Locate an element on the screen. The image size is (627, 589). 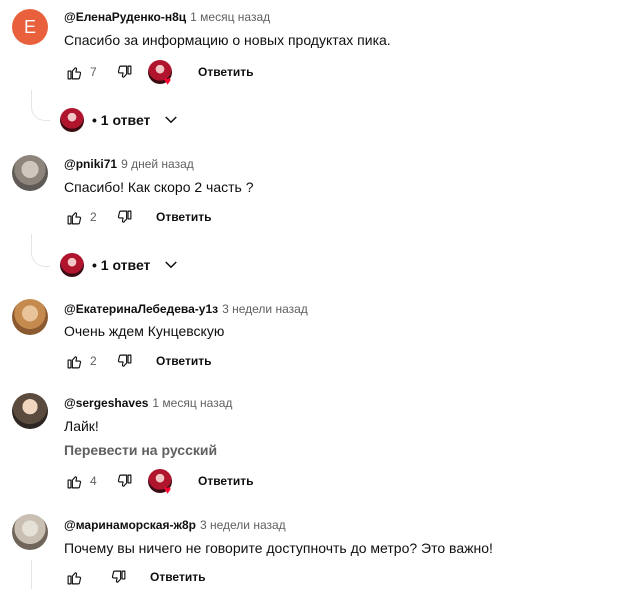
comment-header: @sergeshaves 1 месяц назад is located at coordinates (148, 403).